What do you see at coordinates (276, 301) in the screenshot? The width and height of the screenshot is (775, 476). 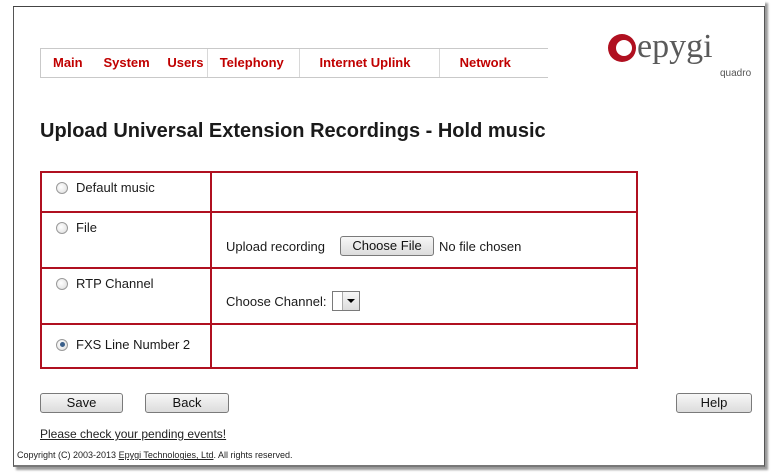 I see `choose-channel-label: Choose Channel:` at bounding box center [276, 301].